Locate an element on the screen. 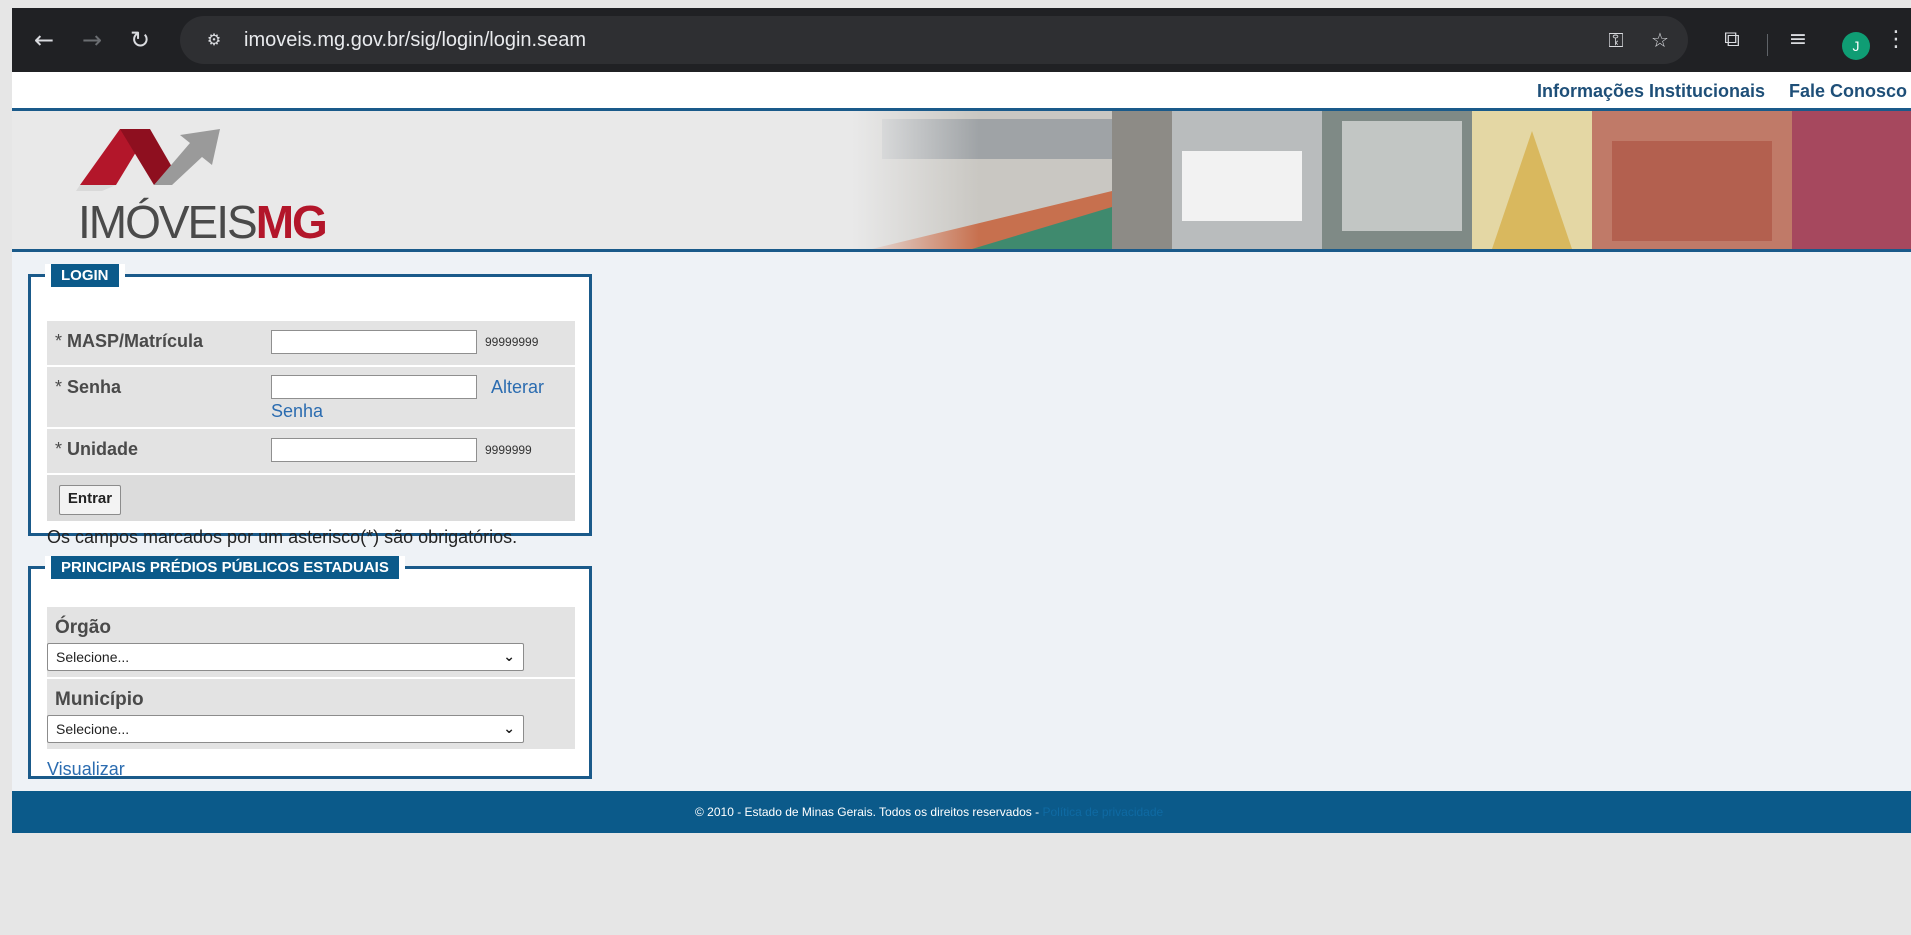 This screenshot has height=935, width=1911. toolbar-divider is located at coordinates (1767, 45).